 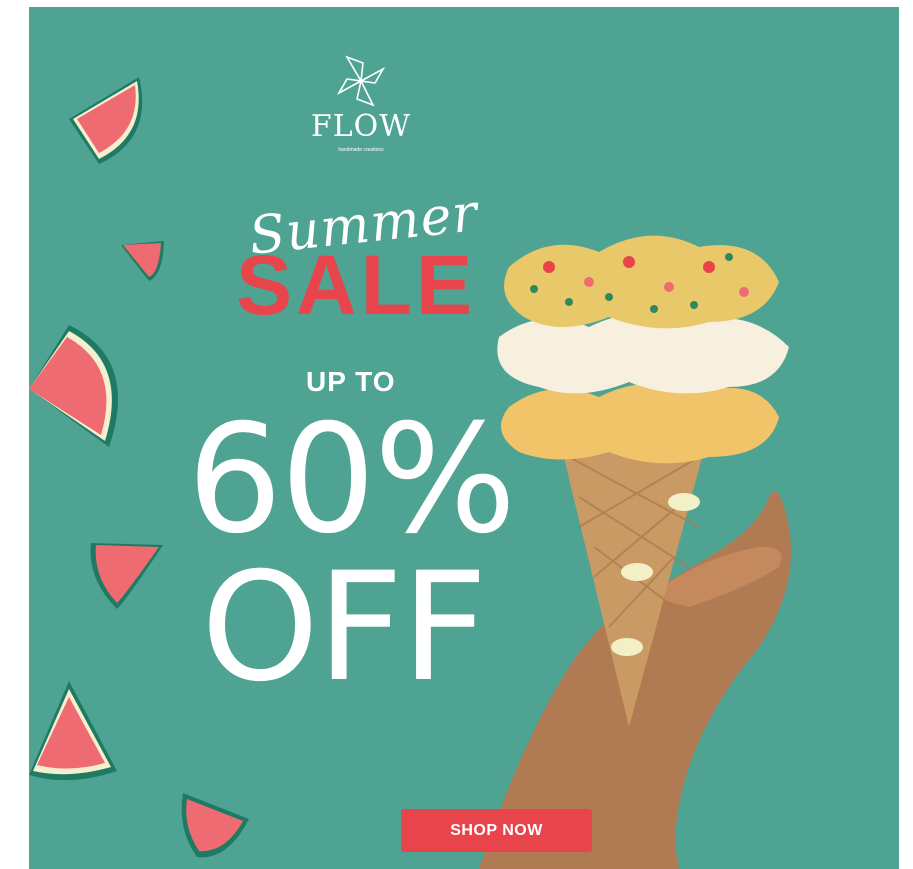 I want to click on brand-name: FLOW, so click(x=361, y=126).